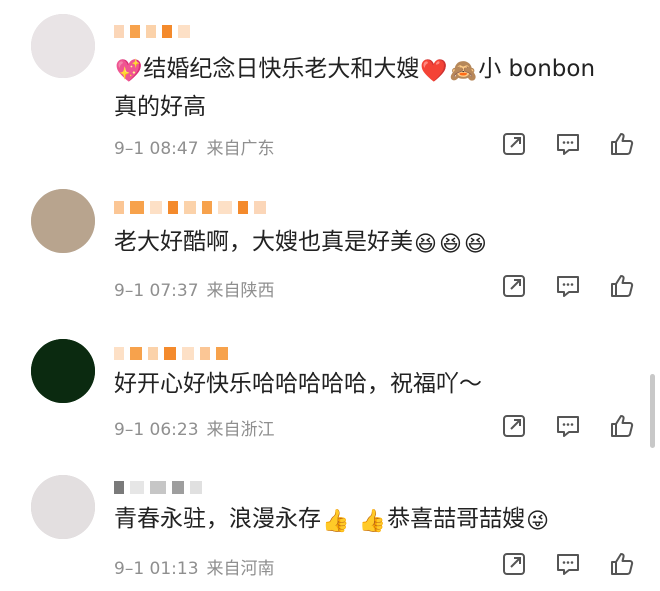  Describe the element at coordinates (129, 71) in the screenshot. I see `sparkling-heart-icon: 💖` at that location.